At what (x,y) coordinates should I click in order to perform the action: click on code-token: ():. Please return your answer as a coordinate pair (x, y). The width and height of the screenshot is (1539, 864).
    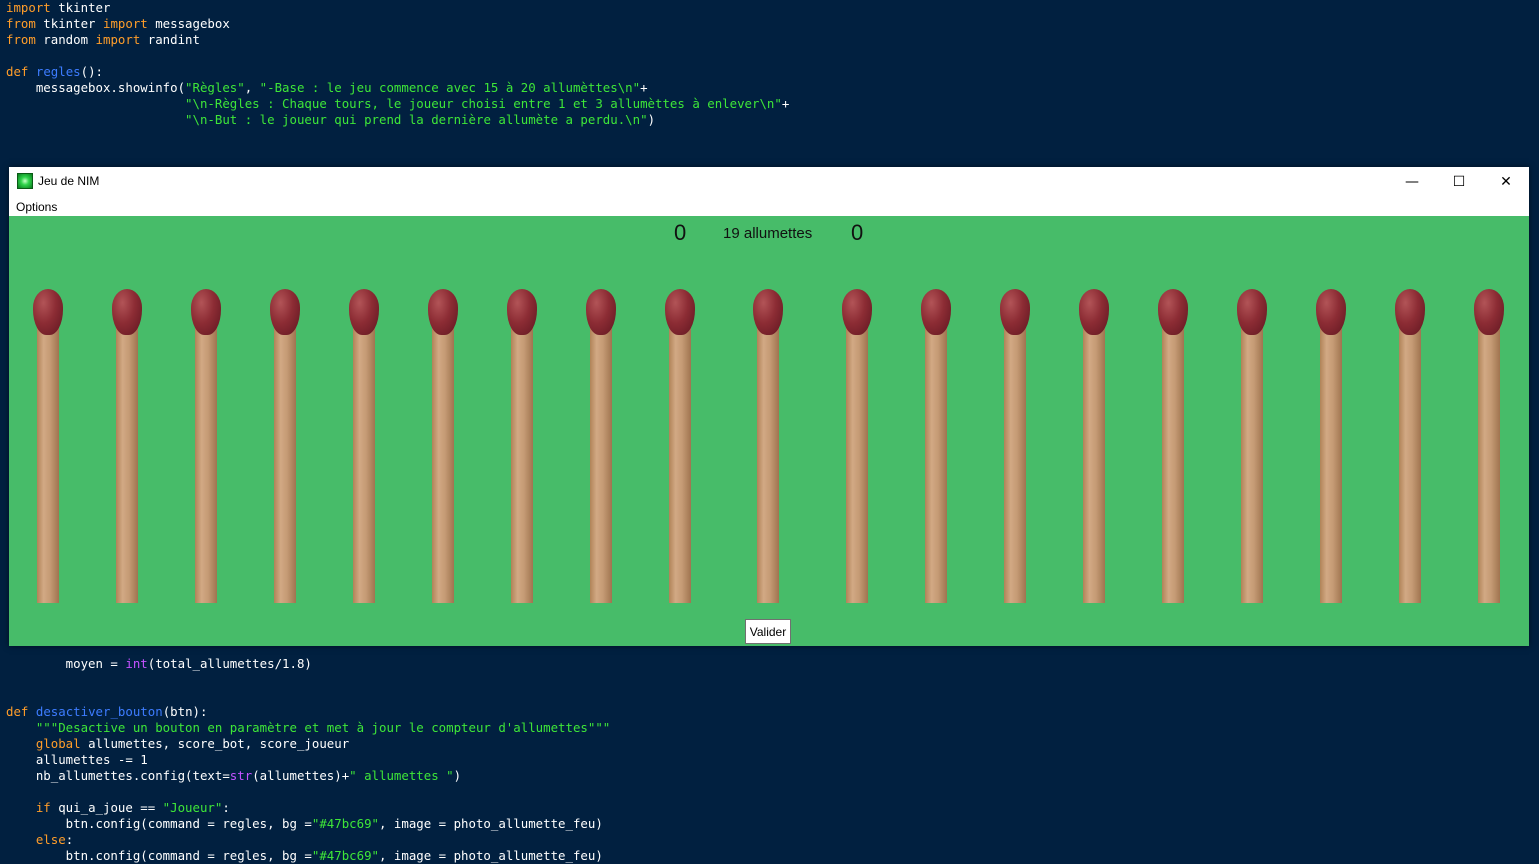
    Looking at the image, I should click on (92, 71).